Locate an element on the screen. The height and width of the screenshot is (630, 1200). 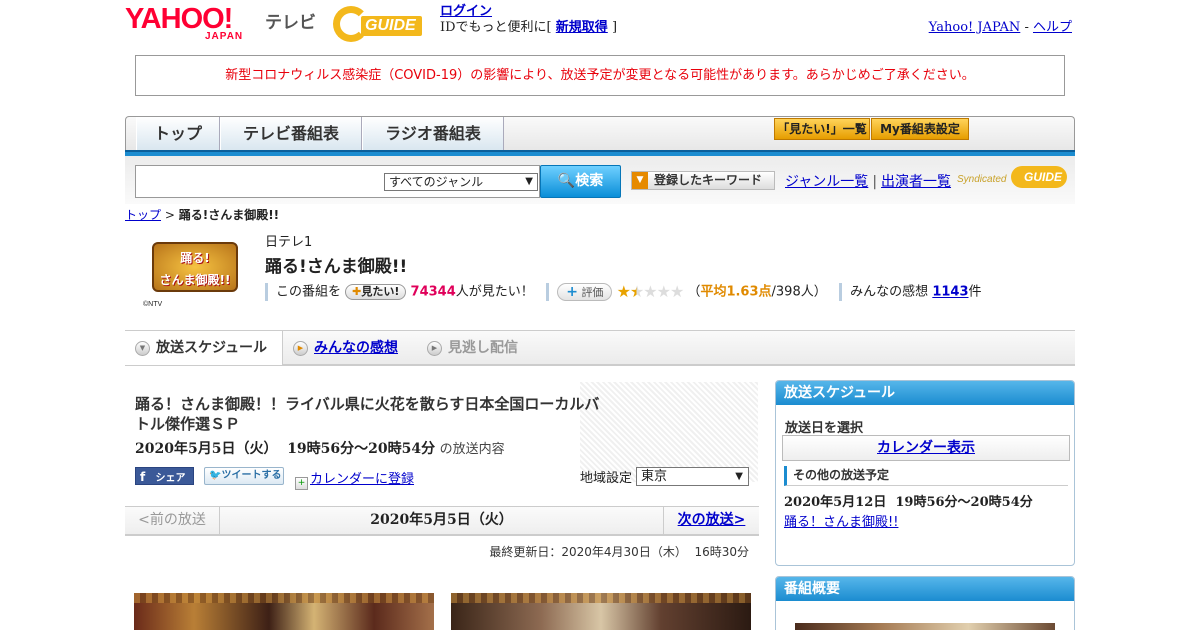
dropdown-triangle-icon: ▼ is located at coordinates (640, 180).